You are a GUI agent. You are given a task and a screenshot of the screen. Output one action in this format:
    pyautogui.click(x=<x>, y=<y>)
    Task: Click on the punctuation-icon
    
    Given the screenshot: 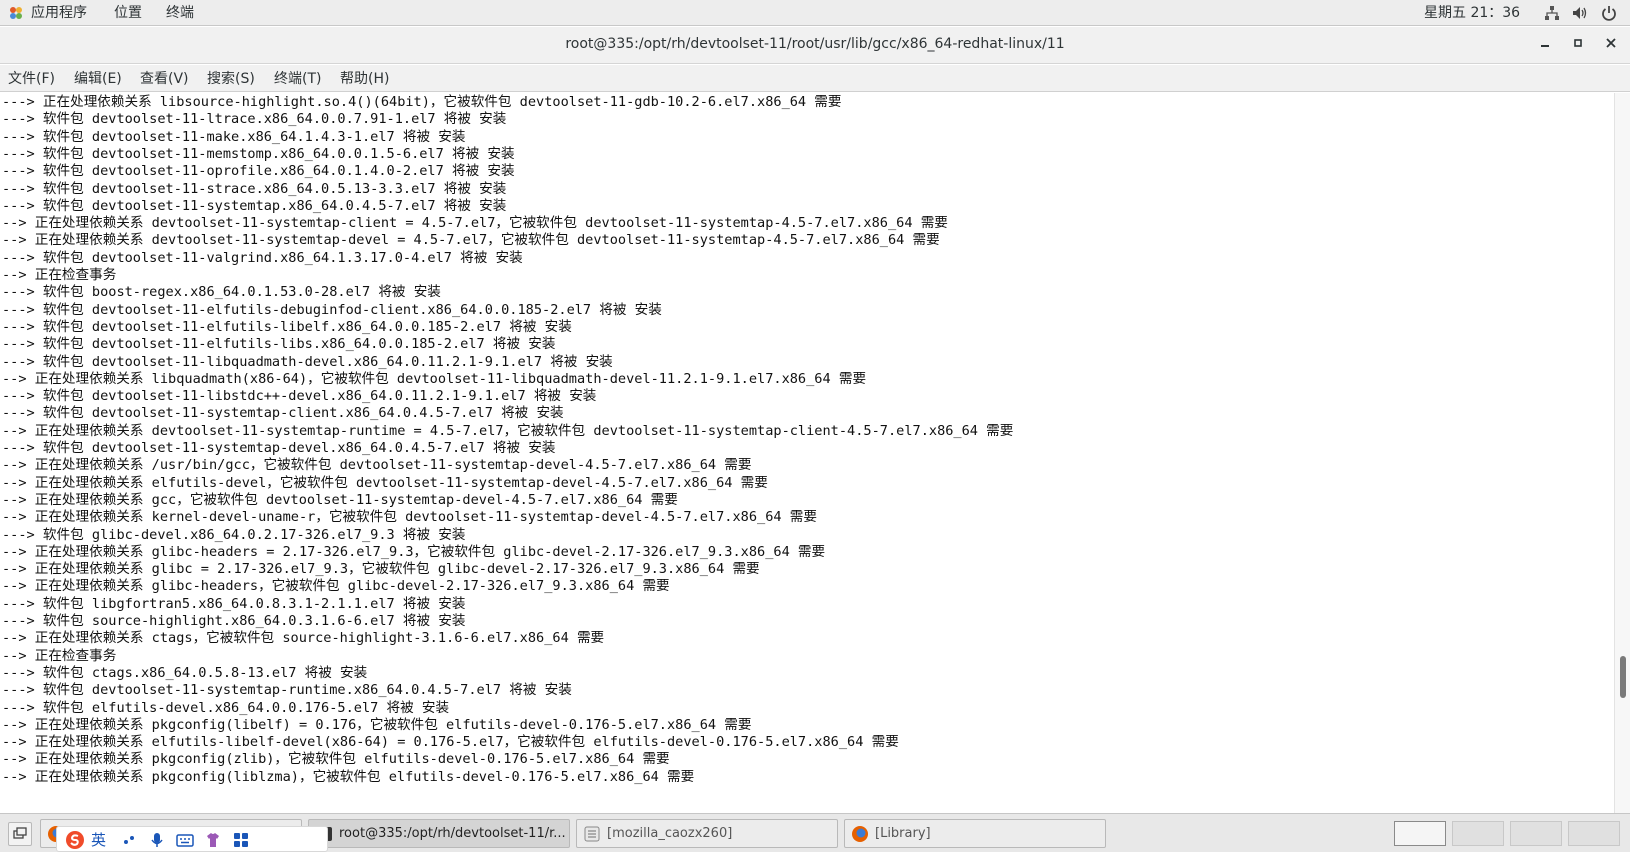 What is the action you would take?
    pyautogui.click(x=129, y=840)
    